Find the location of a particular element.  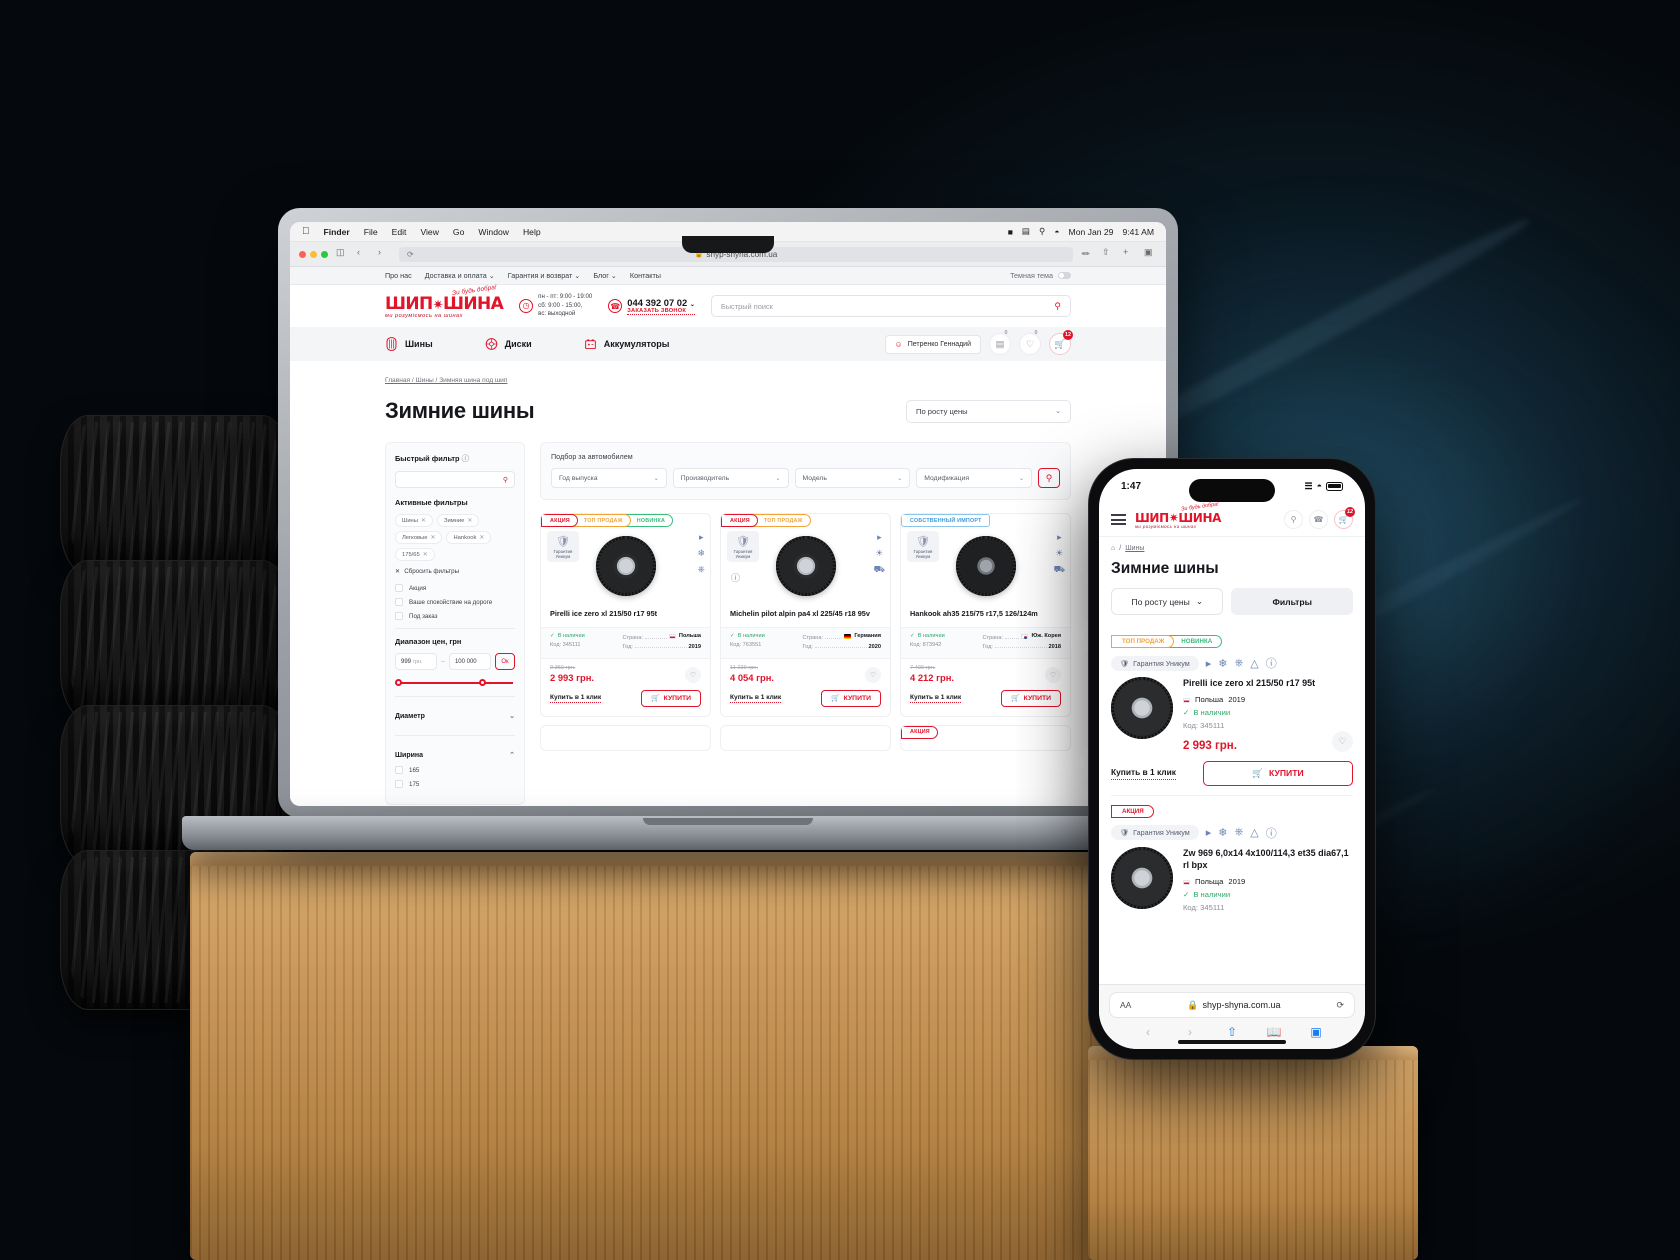

zoom-button is located at coordinates (324, 254).